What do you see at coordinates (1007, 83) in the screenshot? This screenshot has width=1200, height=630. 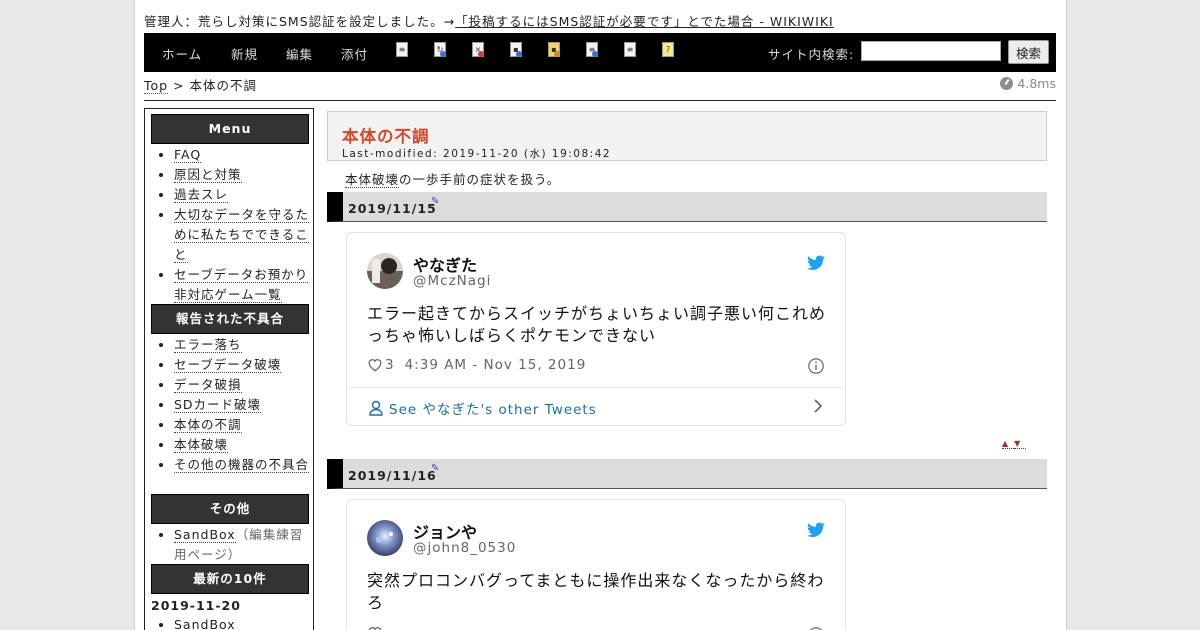 I see `speedometer-icon` at bounding box center [1007, 83].